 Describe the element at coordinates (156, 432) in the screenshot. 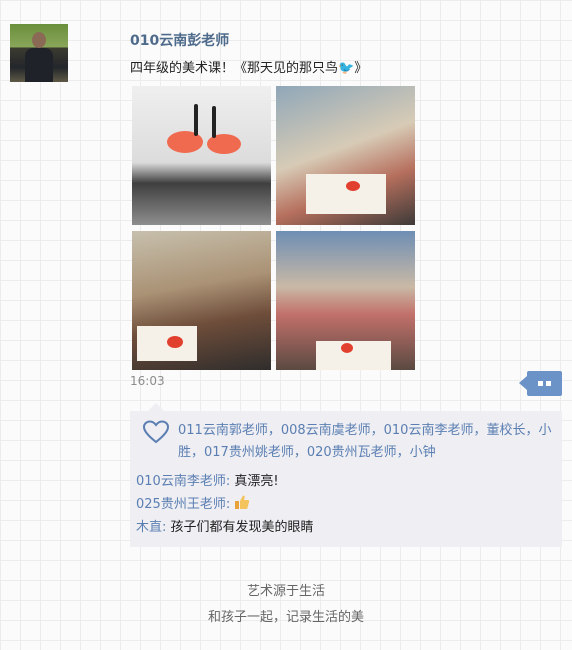

I see `heart-icon` at that location.